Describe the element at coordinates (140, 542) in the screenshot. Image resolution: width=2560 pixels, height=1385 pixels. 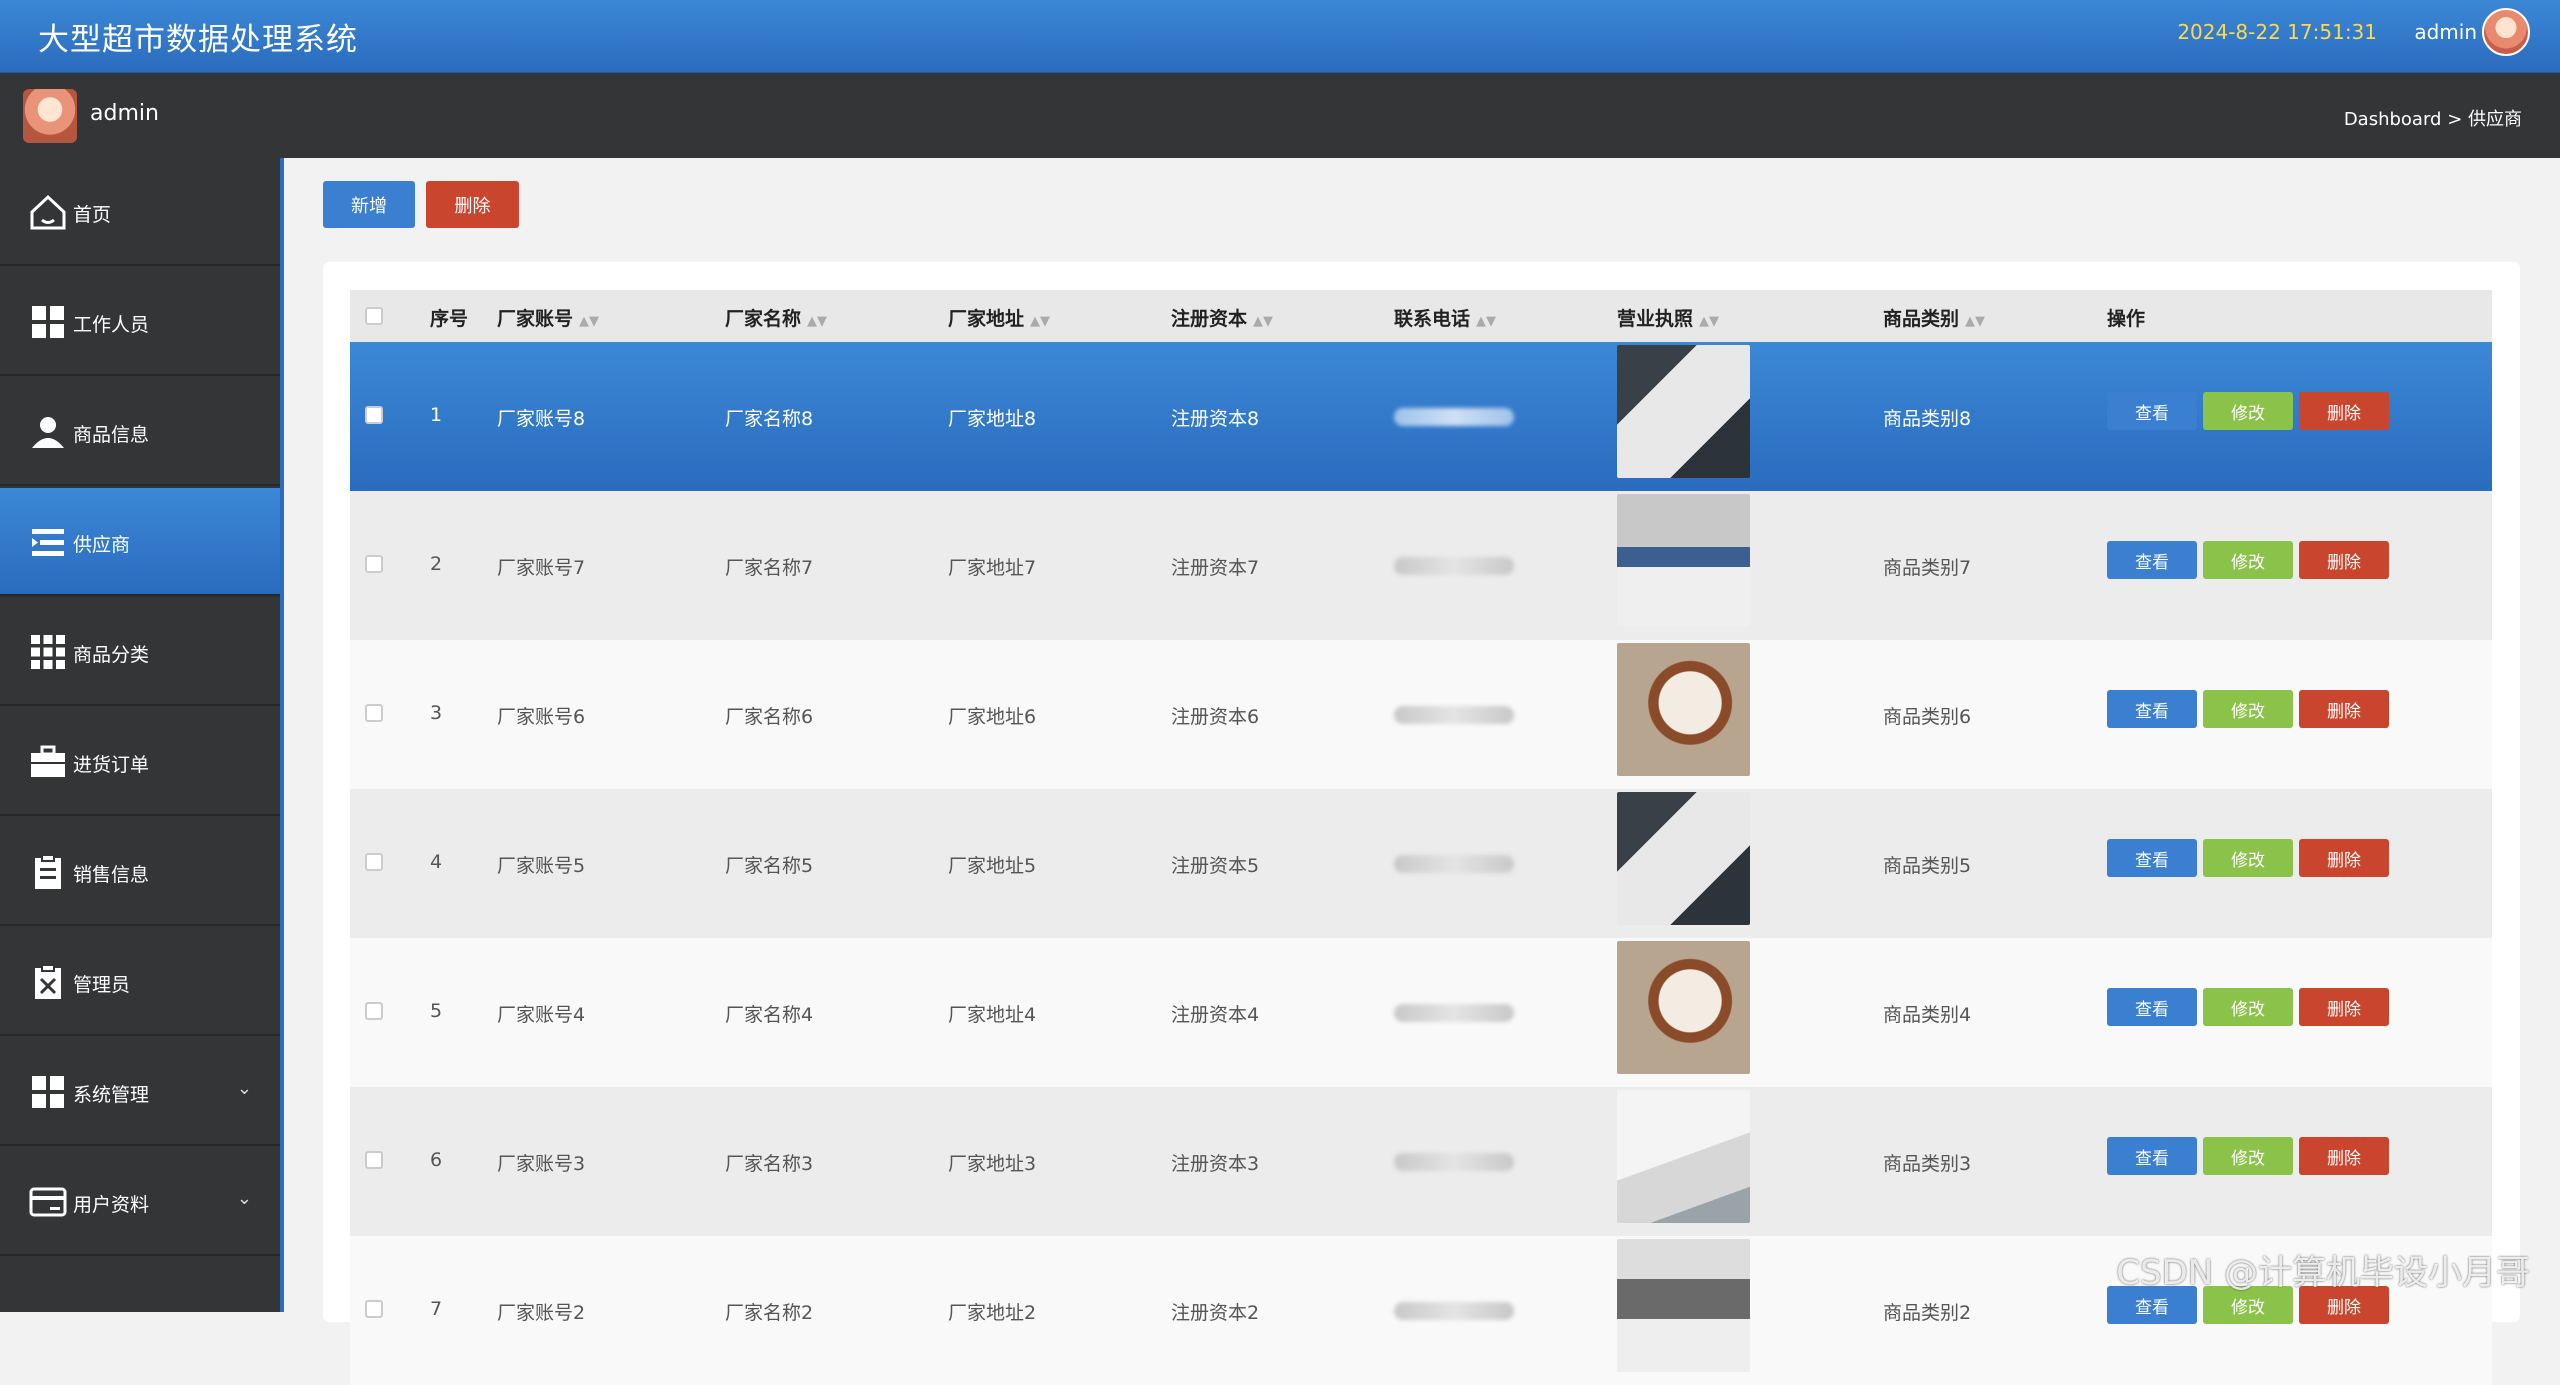
I see `sidebar-item-suppliers: 供应商` at that location.